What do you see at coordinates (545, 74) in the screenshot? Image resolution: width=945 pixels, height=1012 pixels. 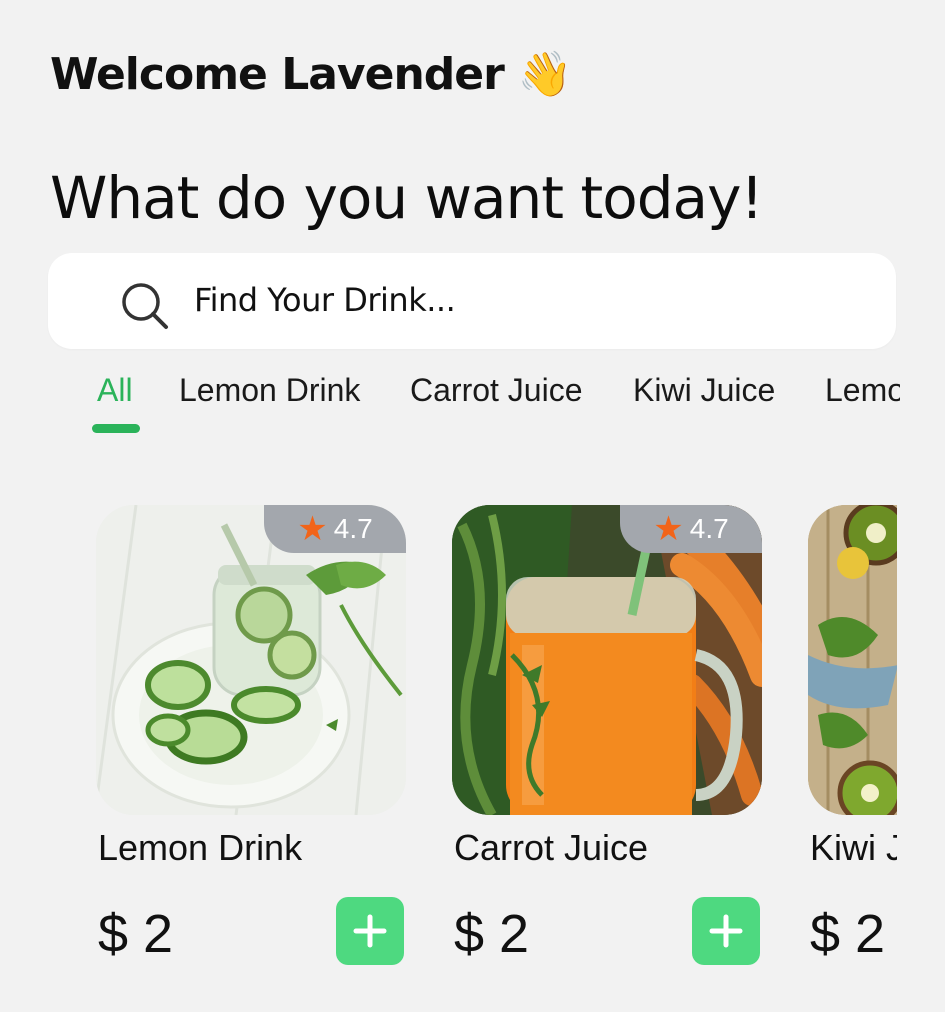 I see `waving-hand-icon: 👋` at bounding box center [545, 74].